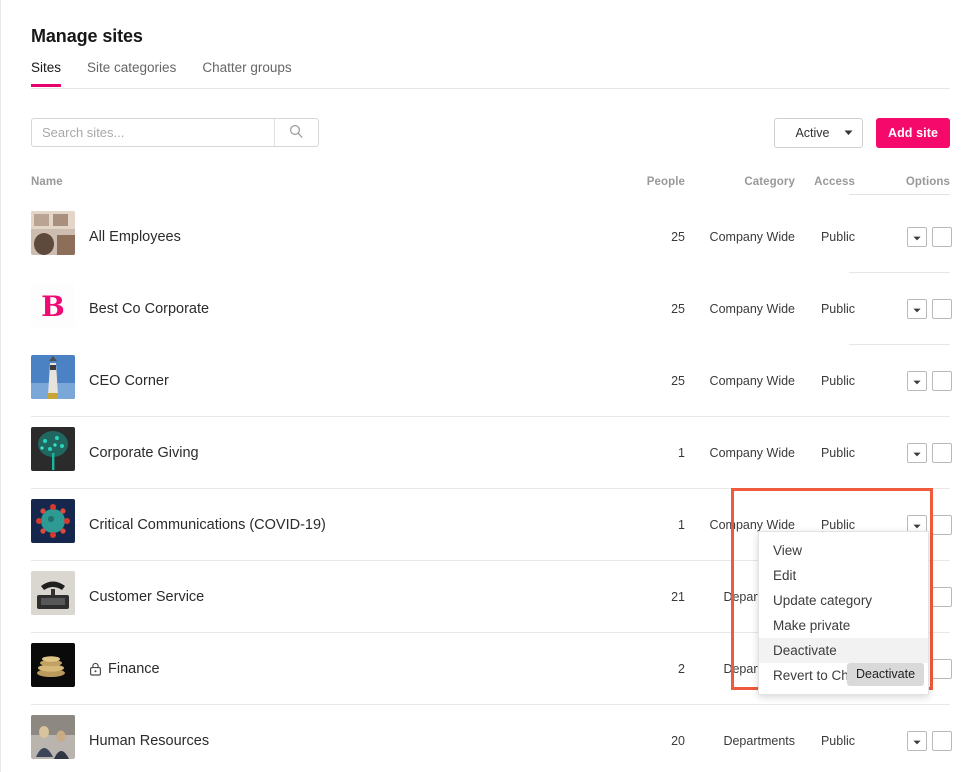  What do you see at coordinates (490, 453) in the screenshot?
I see `table-row: Corporate Giving 1 Company Wide Public` at bounding box center [490, 453].